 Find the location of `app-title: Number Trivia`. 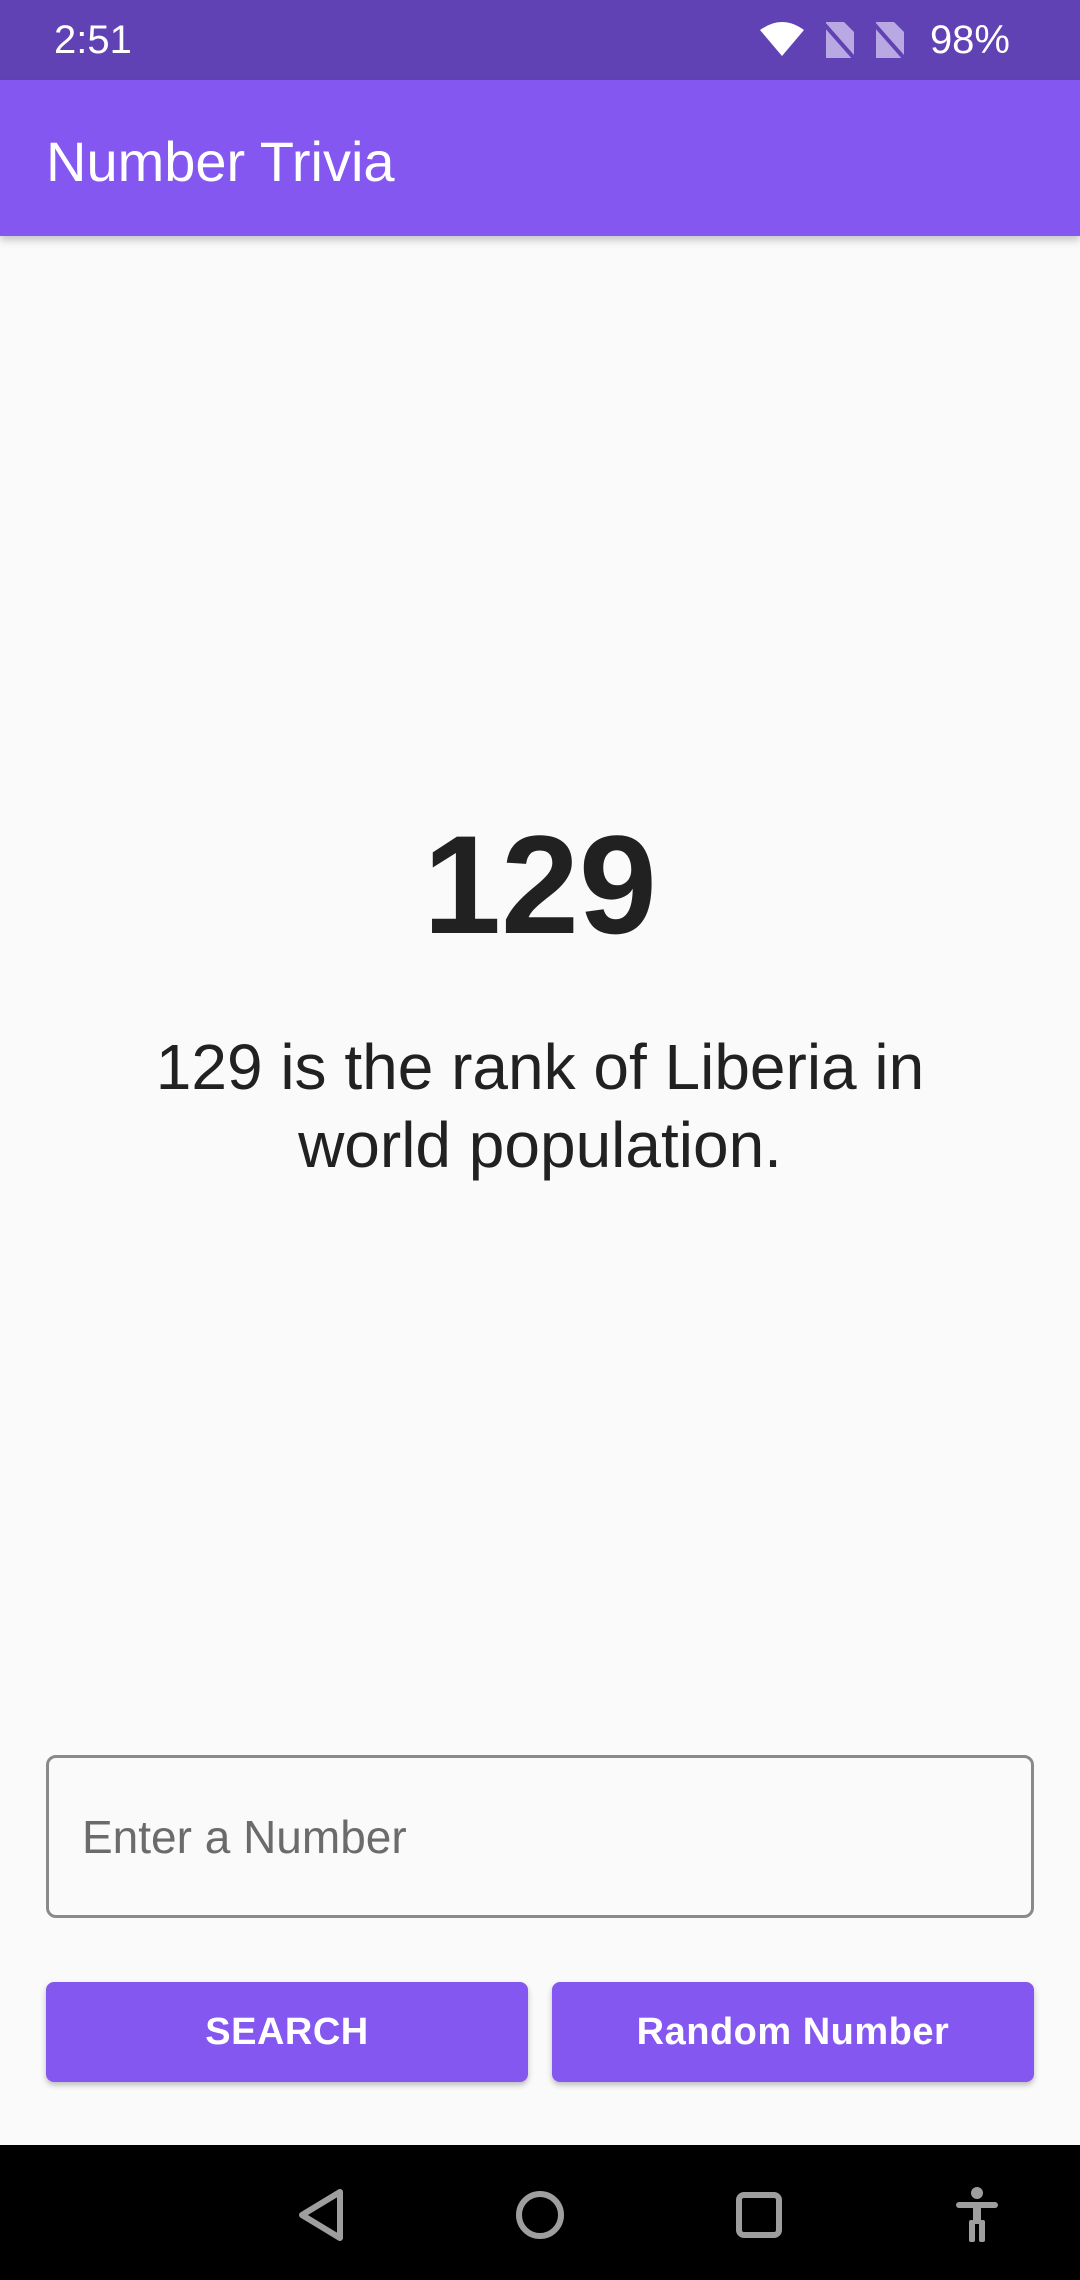

app-title: Number Trivia is located at coordinates (220, 161).